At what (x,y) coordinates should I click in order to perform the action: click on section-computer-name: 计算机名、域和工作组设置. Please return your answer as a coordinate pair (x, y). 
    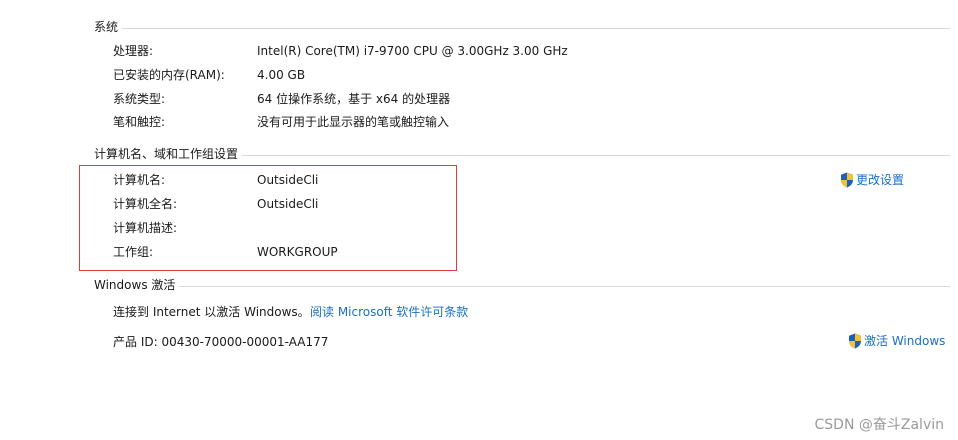
    Looking at the image, I should click on (522, 154).